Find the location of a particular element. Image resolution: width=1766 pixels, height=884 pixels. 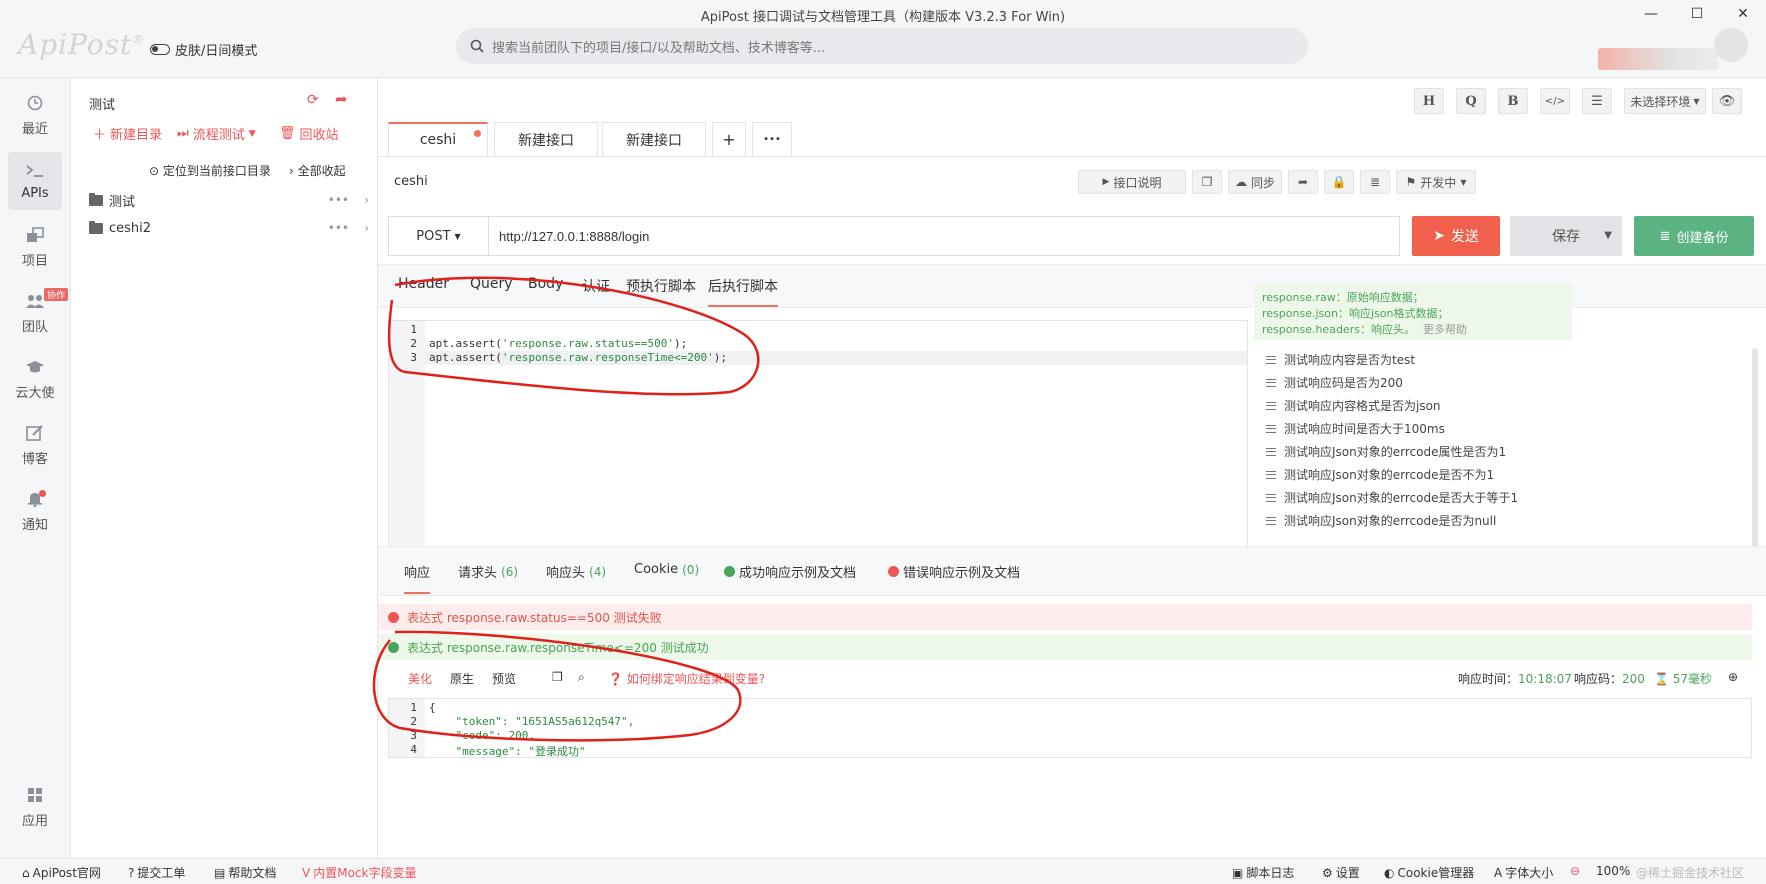

help-link: ▤ 帮助文档 is located at coordinates (245, 872).